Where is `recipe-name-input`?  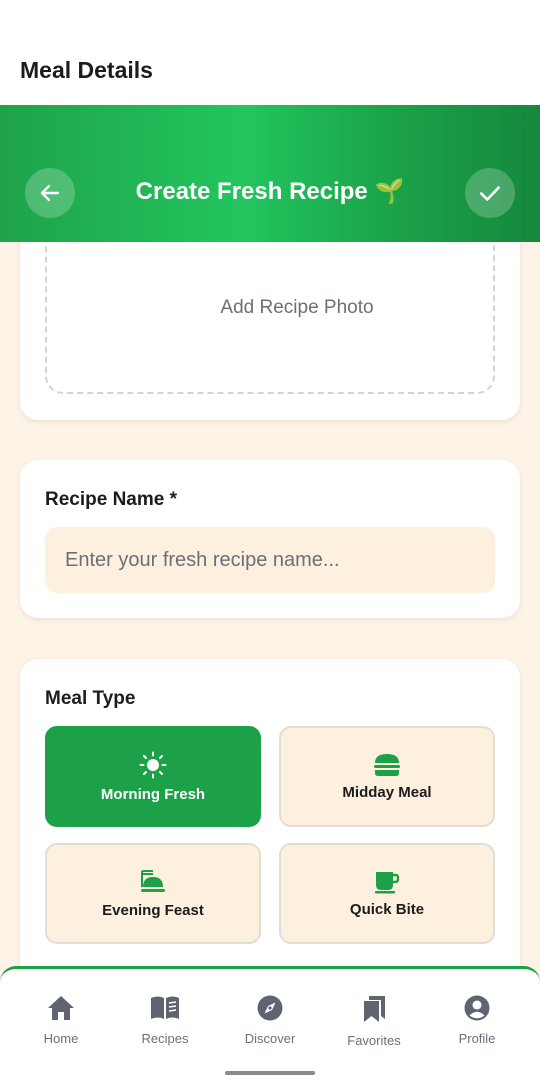
recipe-name-input is located at coordinates (270, 560).